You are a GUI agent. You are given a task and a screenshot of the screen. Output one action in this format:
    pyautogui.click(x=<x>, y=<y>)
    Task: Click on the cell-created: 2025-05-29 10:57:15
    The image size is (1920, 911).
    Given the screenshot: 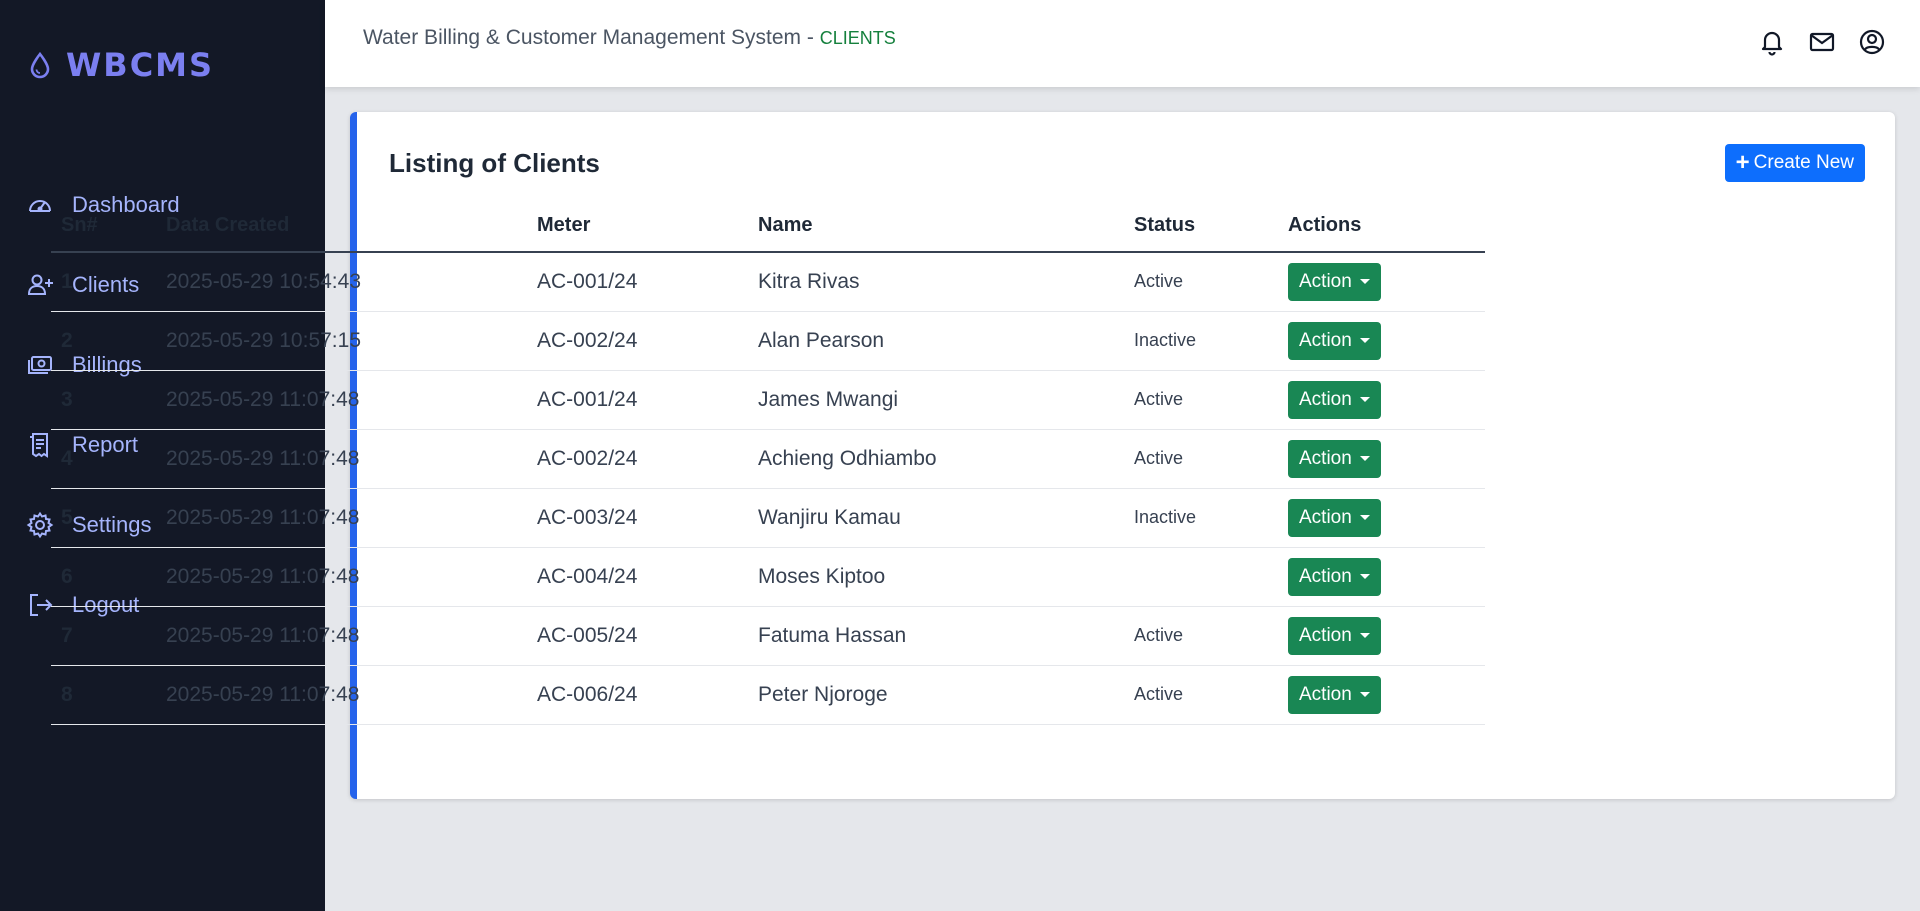 What is the action you would take?
    pyautogui.click(x=341, y=341)
    